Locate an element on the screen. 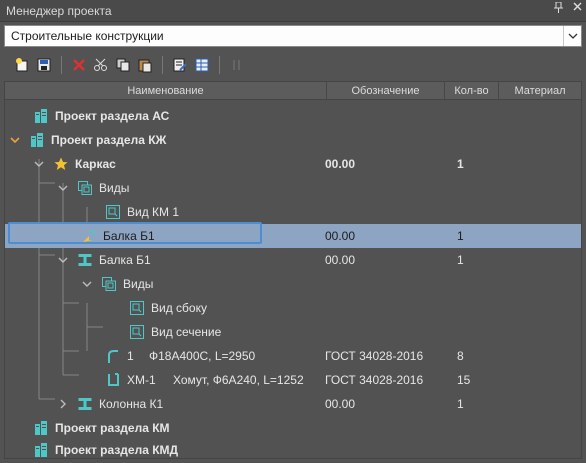 This screenshot has width=586, height=463. project-type-select: Строительные конструкции is located at coordinates (293, 36).